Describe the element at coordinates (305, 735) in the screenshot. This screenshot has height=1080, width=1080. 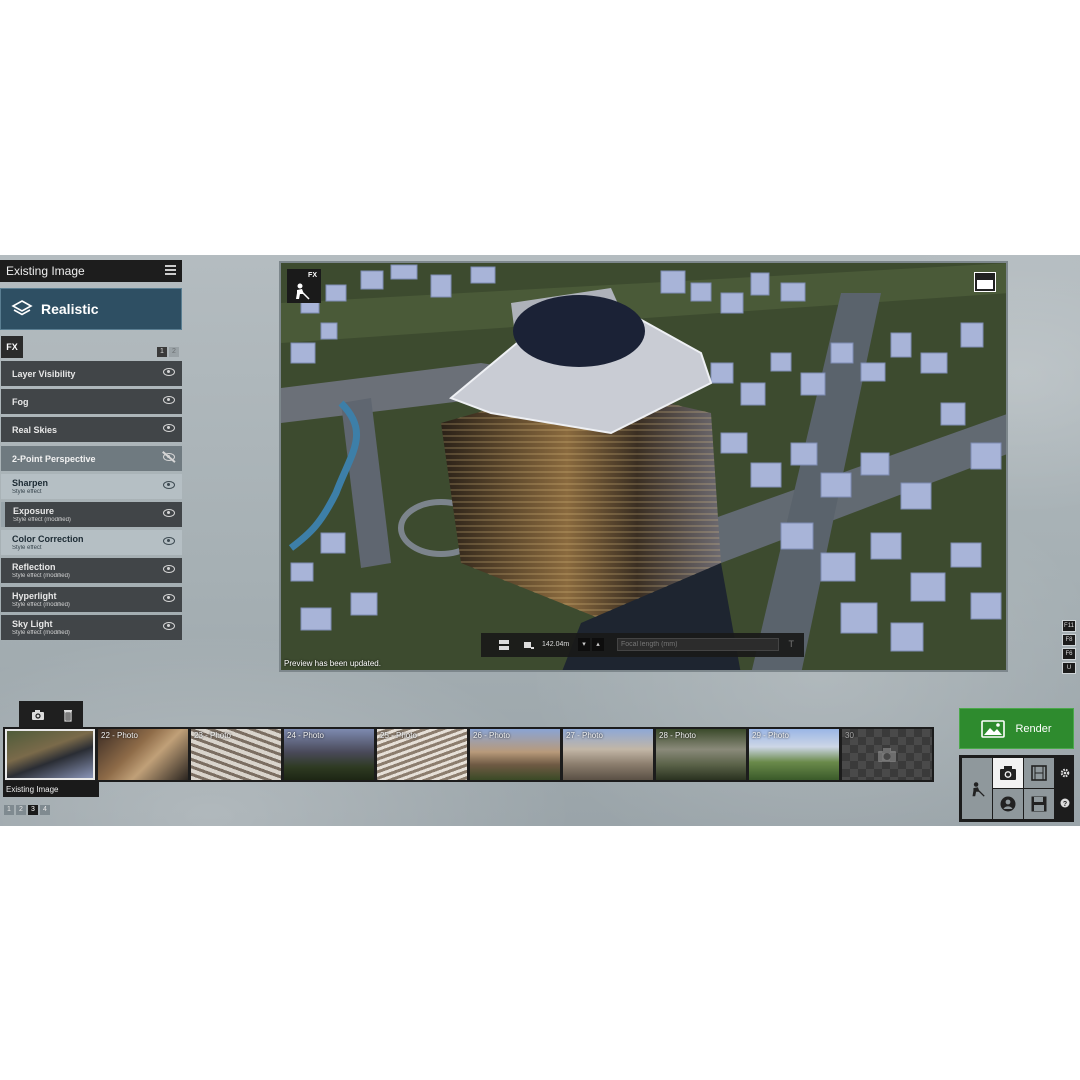
I see `thumbnail-label: 24 - Photo` at that location.